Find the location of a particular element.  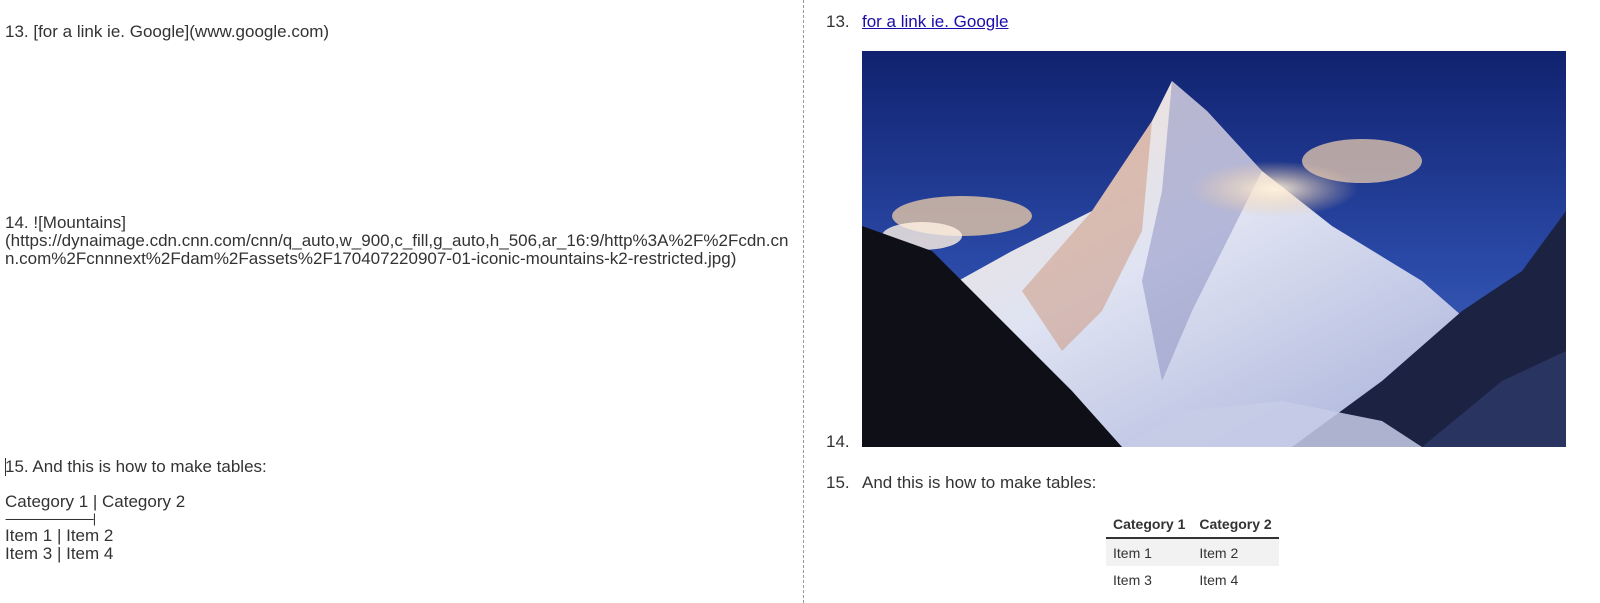

editor-table-row-1: Item 1 | Item 2 is located at coordinates (59, 536).